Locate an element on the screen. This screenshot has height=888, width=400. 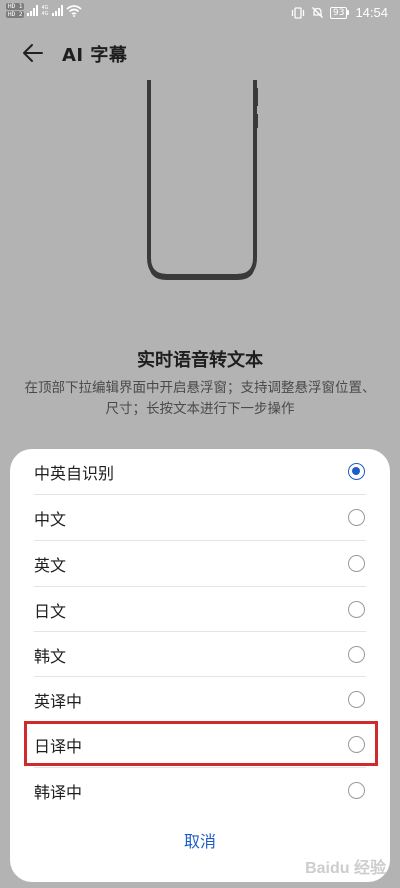
signal-indicators: HD 1 HD 2 4G 4G is located at coordinates (44, 10).